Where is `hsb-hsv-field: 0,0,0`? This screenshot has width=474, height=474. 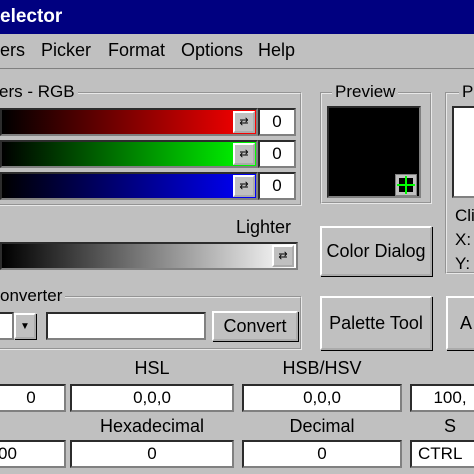
hsb-hsv-field: 0,0,0 is located at coordinates (322, 398).